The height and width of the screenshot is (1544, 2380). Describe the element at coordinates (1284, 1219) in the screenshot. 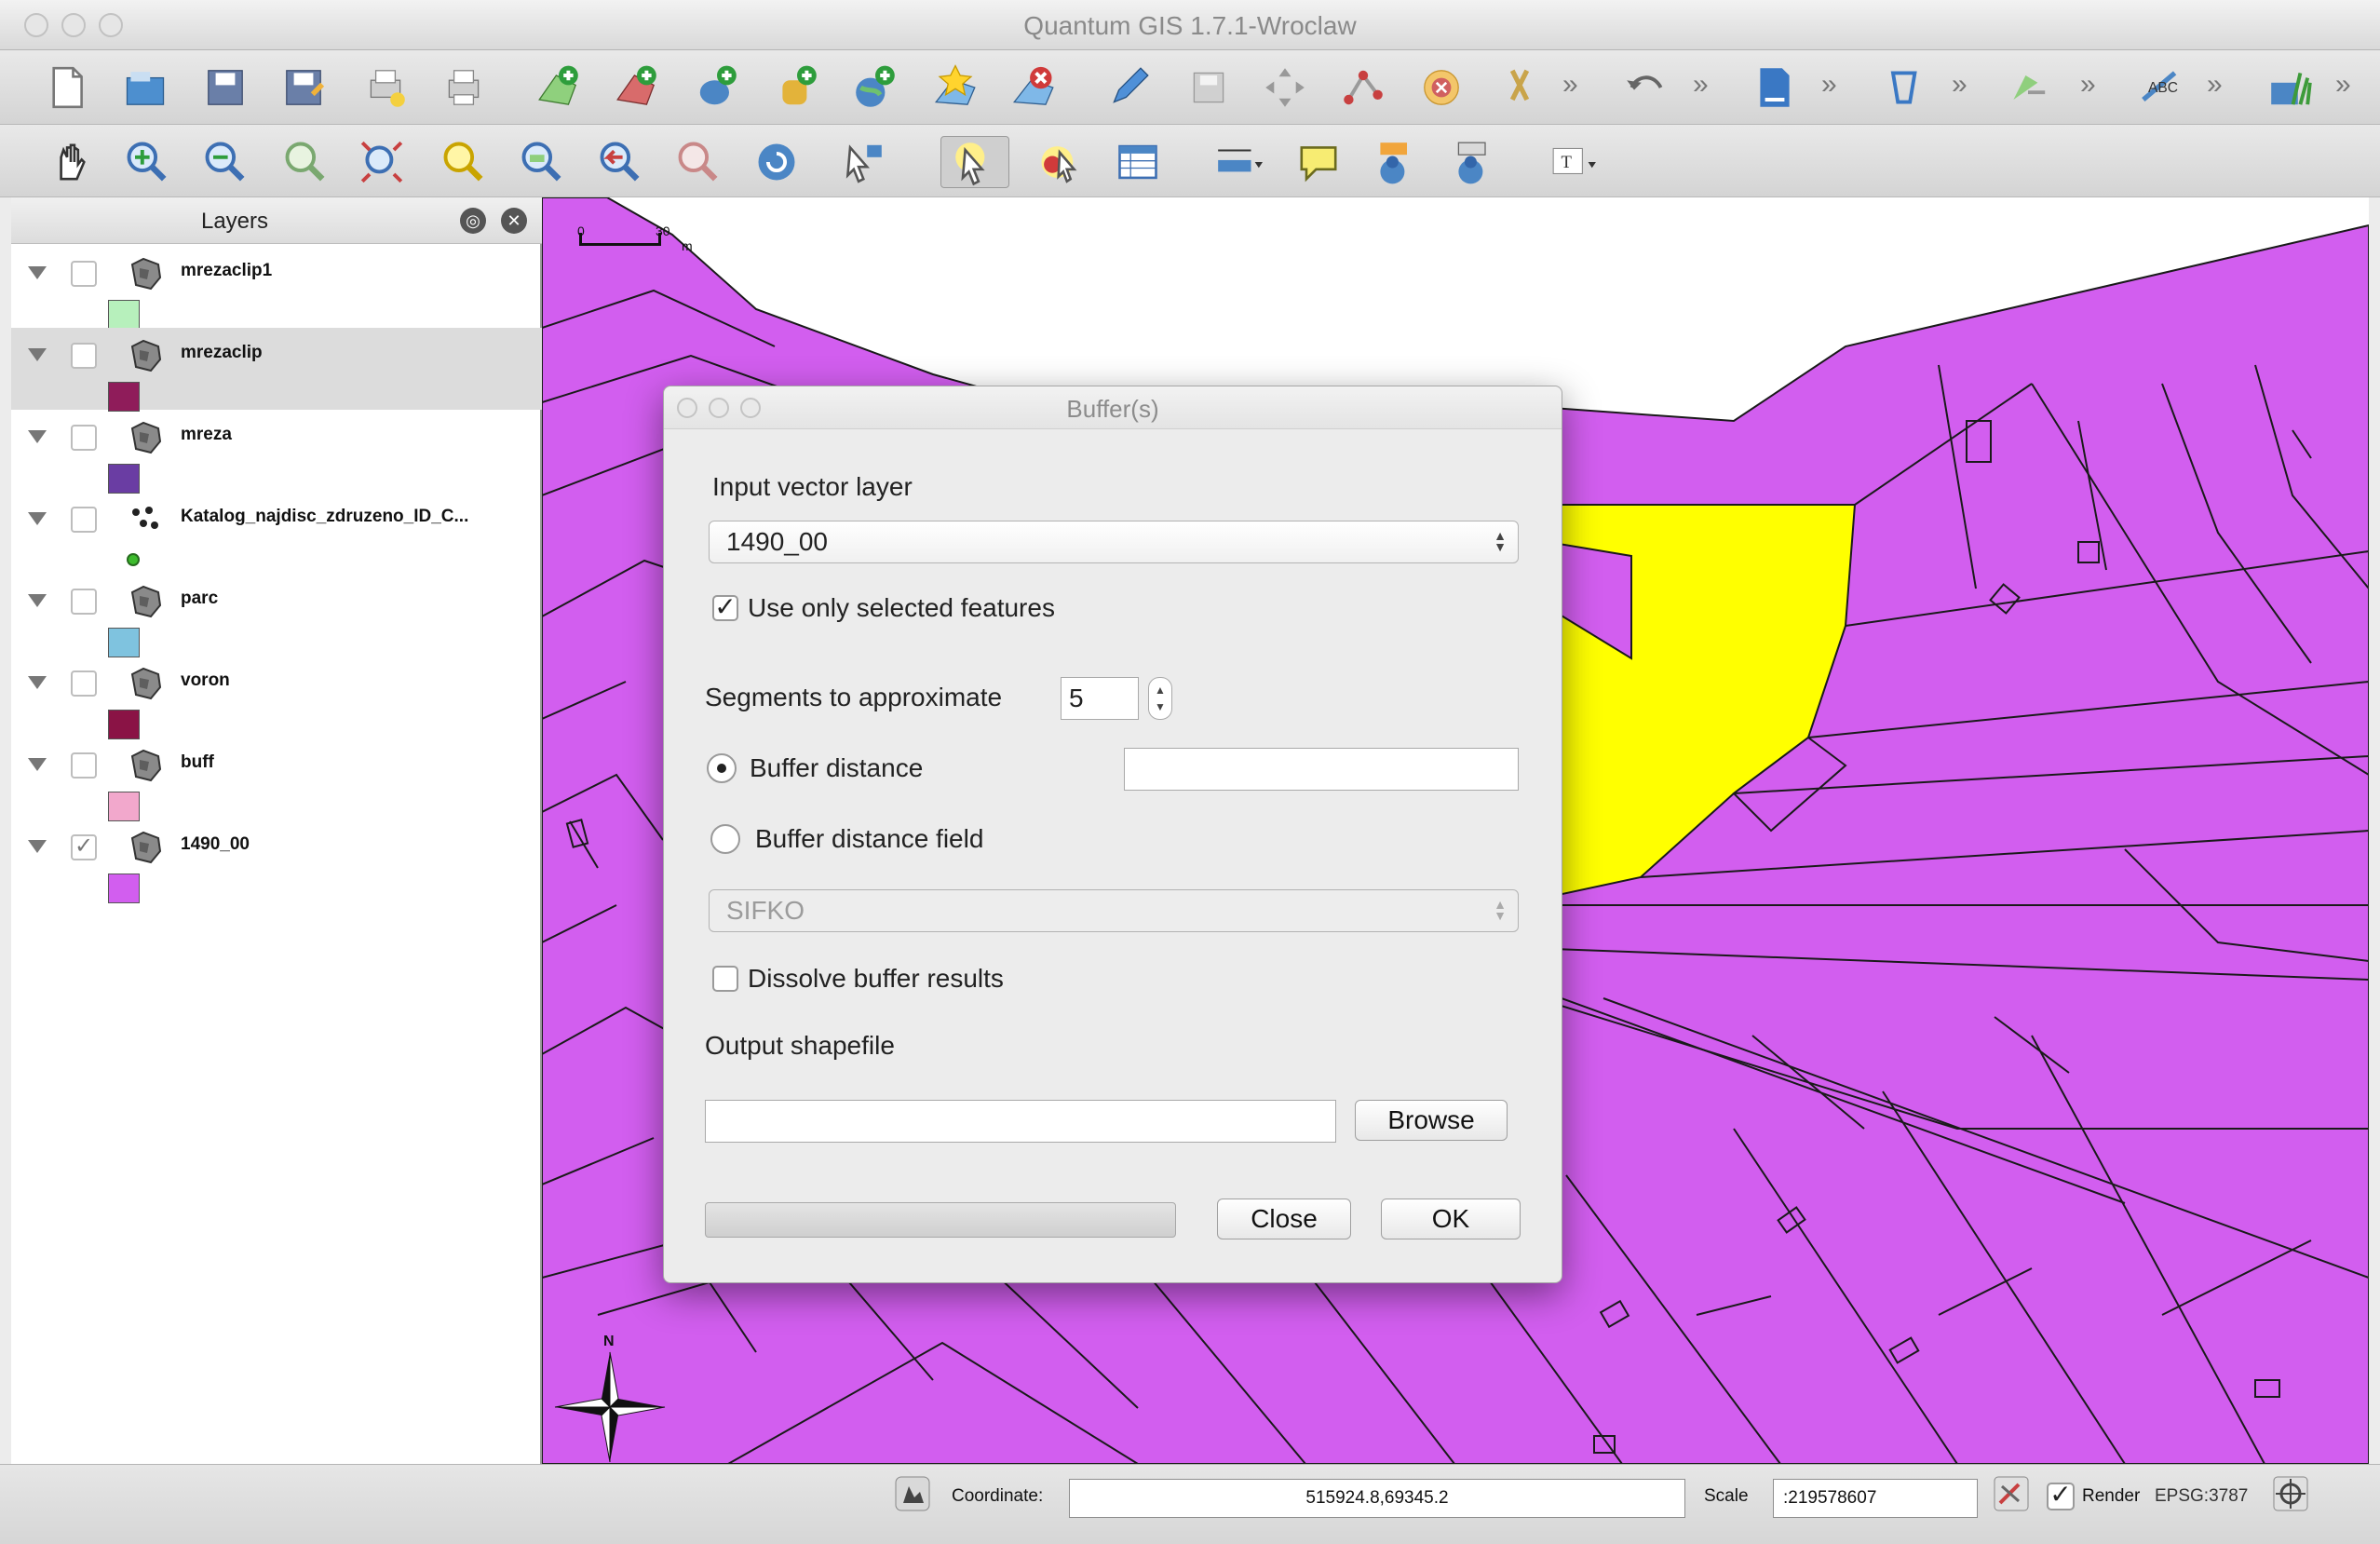

I see `close-button: Close` at that location.